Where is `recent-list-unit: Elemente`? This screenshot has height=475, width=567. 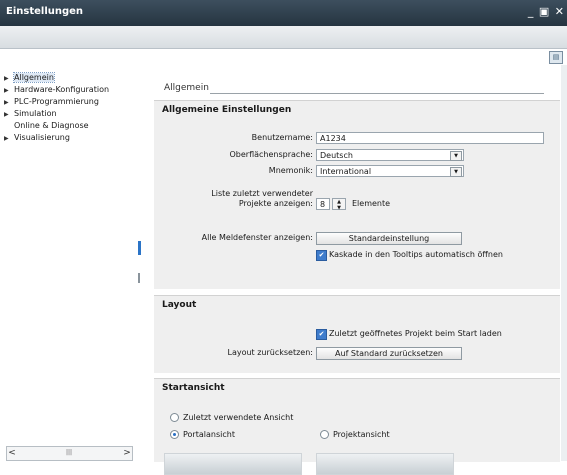
recent-list-unit: Elemente is located at coordinates (371, 203).